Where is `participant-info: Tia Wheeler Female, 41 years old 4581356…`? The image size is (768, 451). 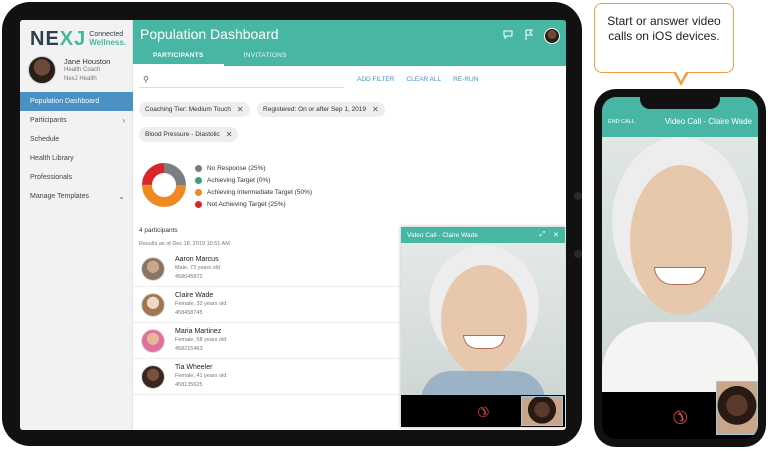 participant-info: Tia Wheeler Female, 41 years old 4581356… is located at coordinates (200, 377).